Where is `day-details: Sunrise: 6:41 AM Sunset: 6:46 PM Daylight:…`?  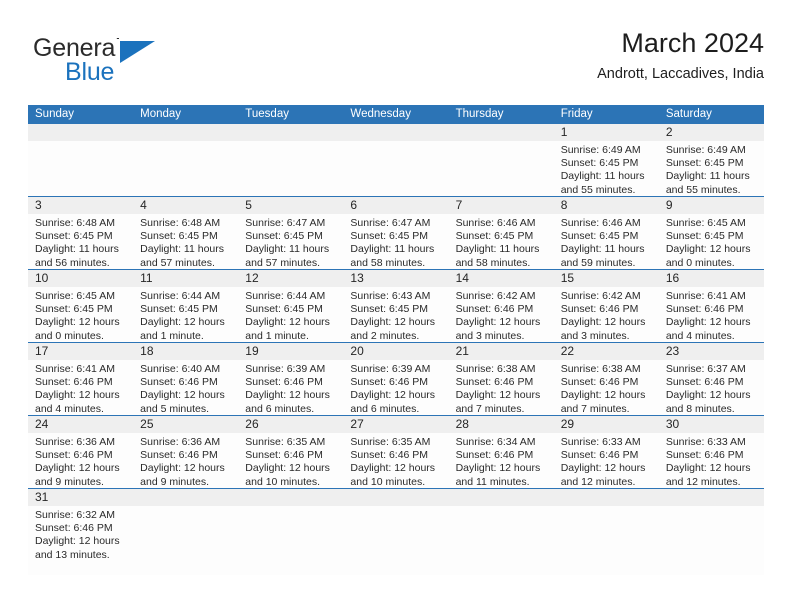
day-details: Sunrise: 6:41 AM Sunset: 6:46 PM Daylight:… is located at coordinates (84, 389).